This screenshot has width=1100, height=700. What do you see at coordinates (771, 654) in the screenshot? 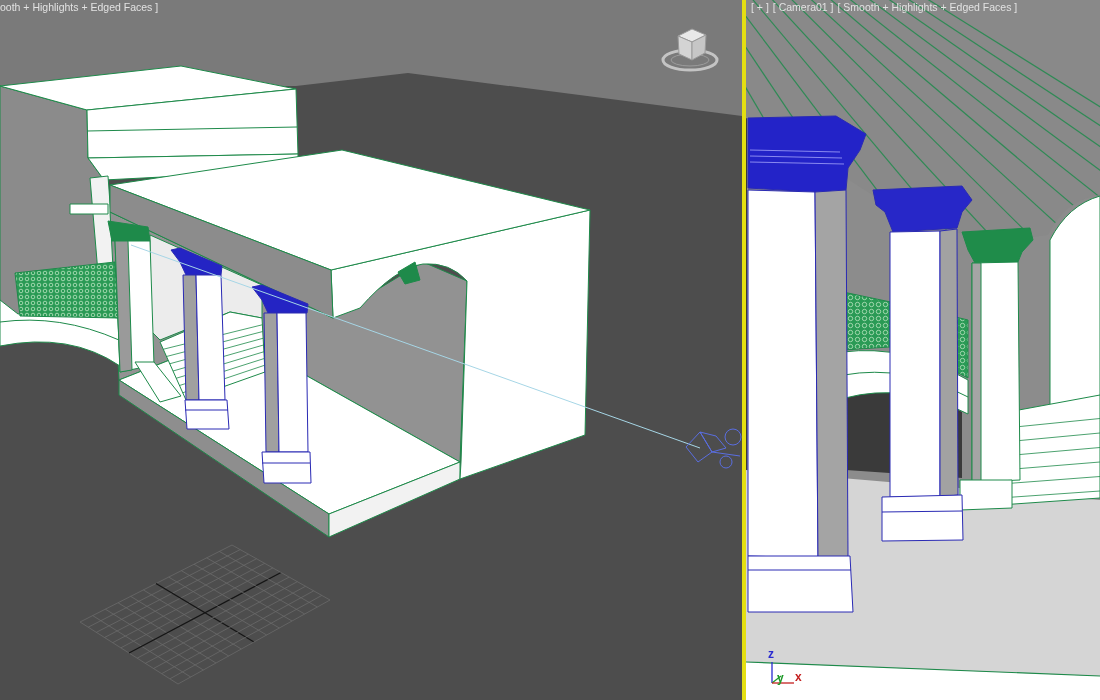
I see `axis-label: z` at bounding box center [771, 654].